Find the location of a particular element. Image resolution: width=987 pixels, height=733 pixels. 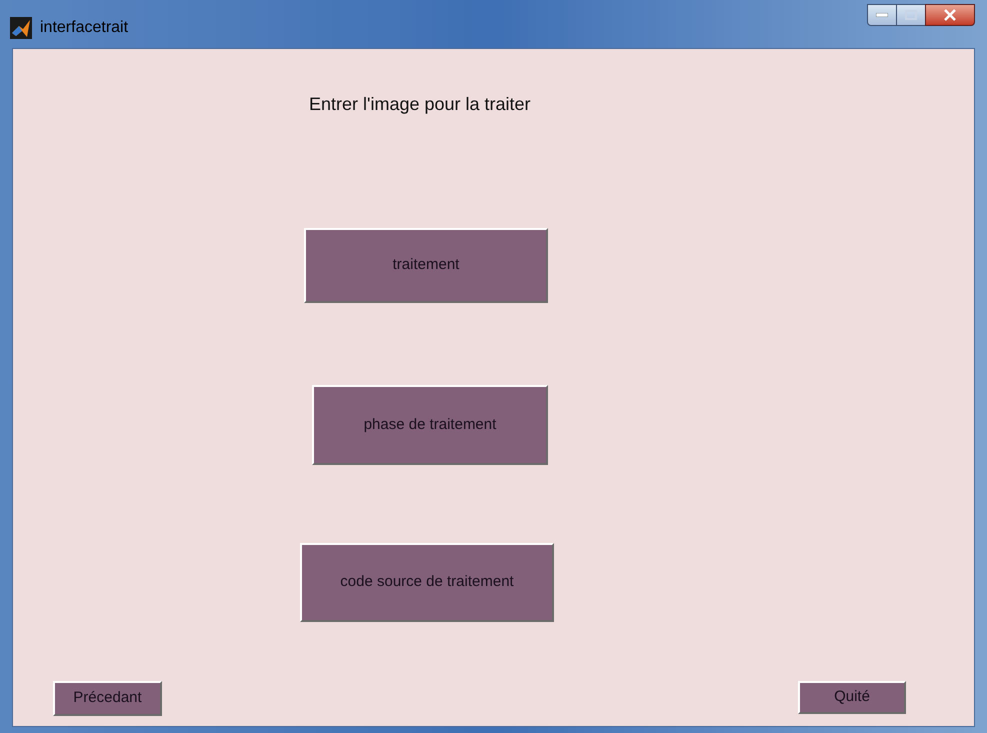

close-button is located at coordinates (950, 15).